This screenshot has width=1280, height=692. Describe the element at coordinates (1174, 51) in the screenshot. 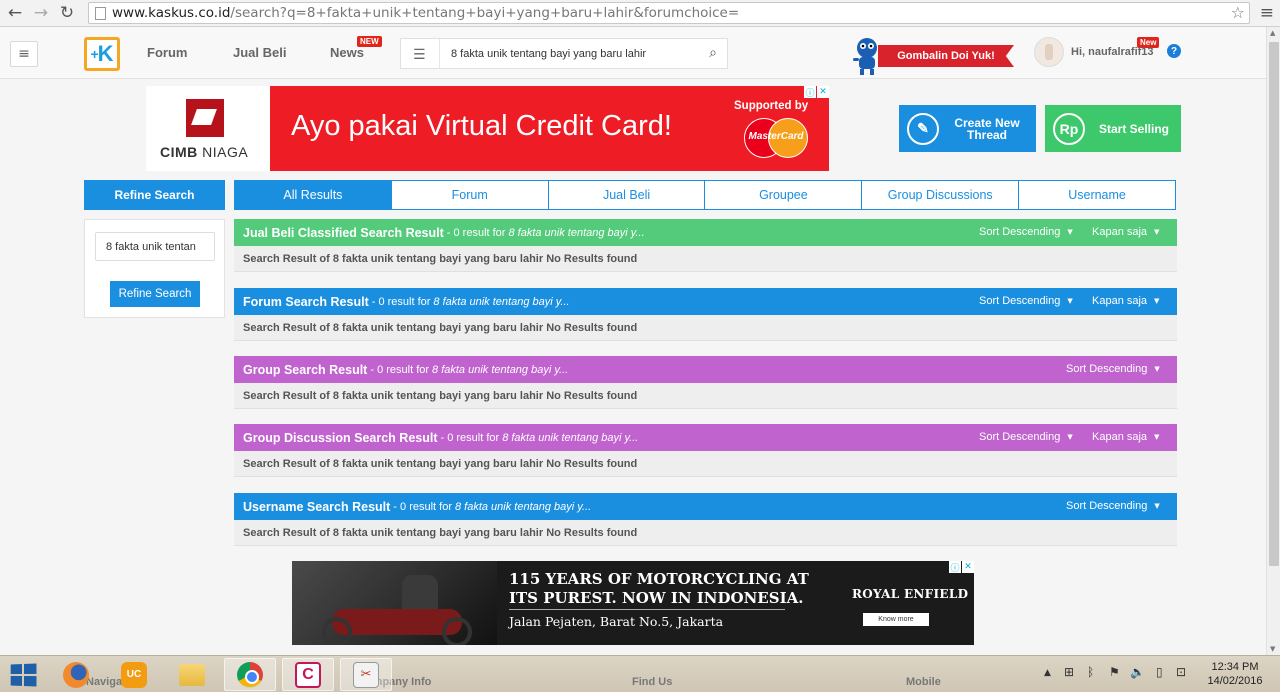

I see `help-icon: ?` at that location.